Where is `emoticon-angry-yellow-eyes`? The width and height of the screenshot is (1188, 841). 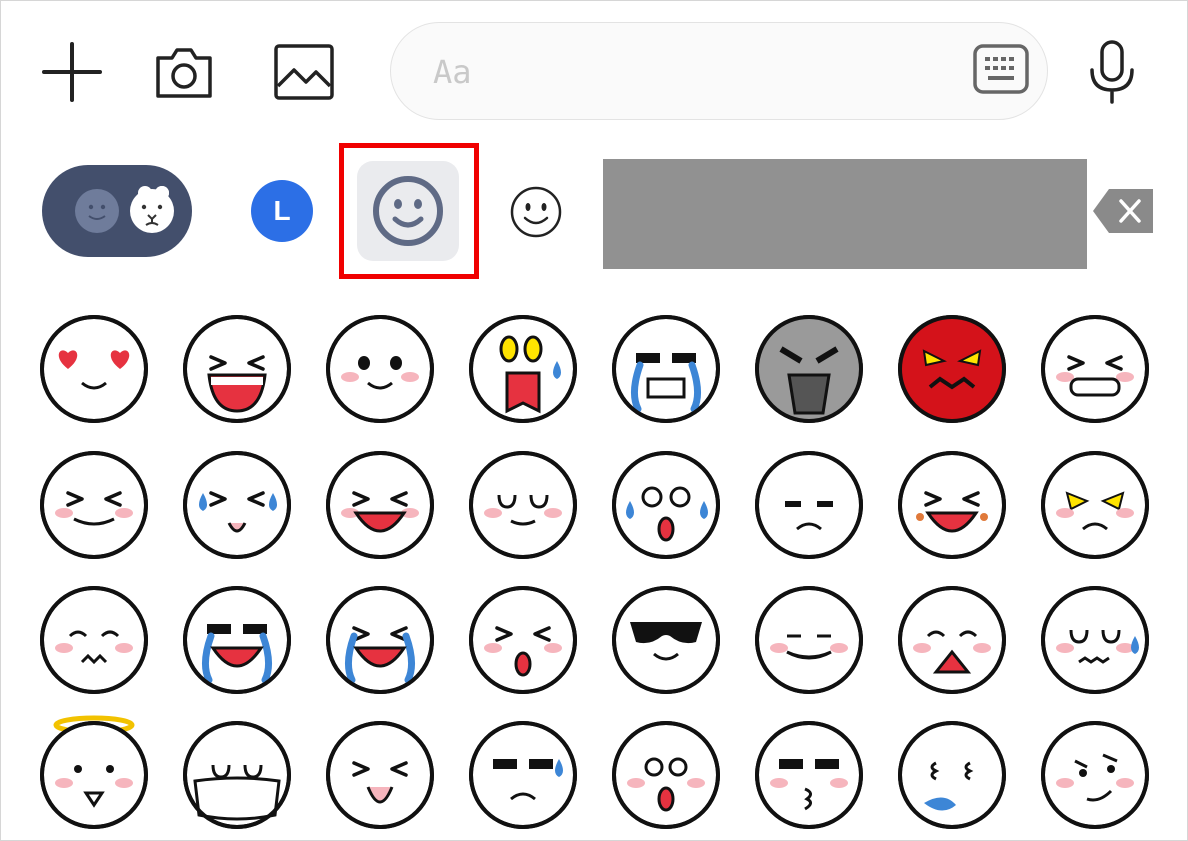 emoticon-angry-yellow-eyes is located at coordinates (1095, 505).